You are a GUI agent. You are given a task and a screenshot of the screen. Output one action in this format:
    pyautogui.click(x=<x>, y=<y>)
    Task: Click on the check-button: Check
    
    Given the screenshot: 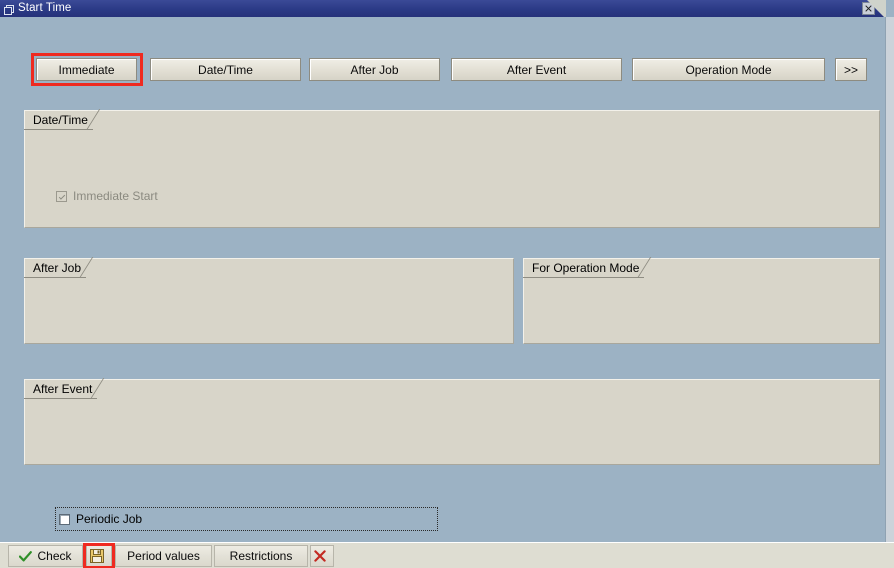 What is the action you would take?
    pyautogui.click(x=45, y=556)
    